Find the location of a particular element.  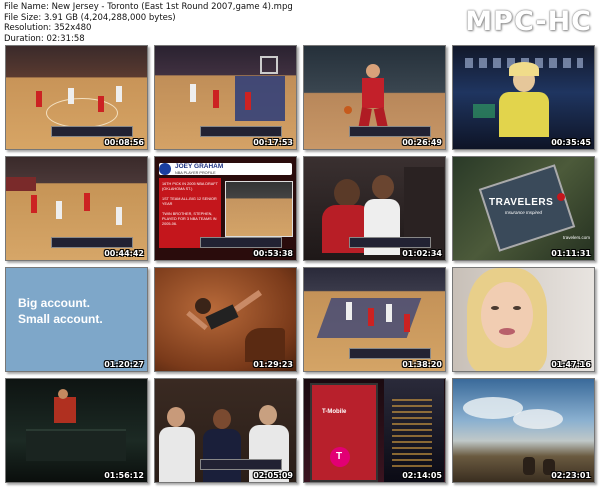

travelers-brand: TRAVELERS is located at coordinates (521, 202).